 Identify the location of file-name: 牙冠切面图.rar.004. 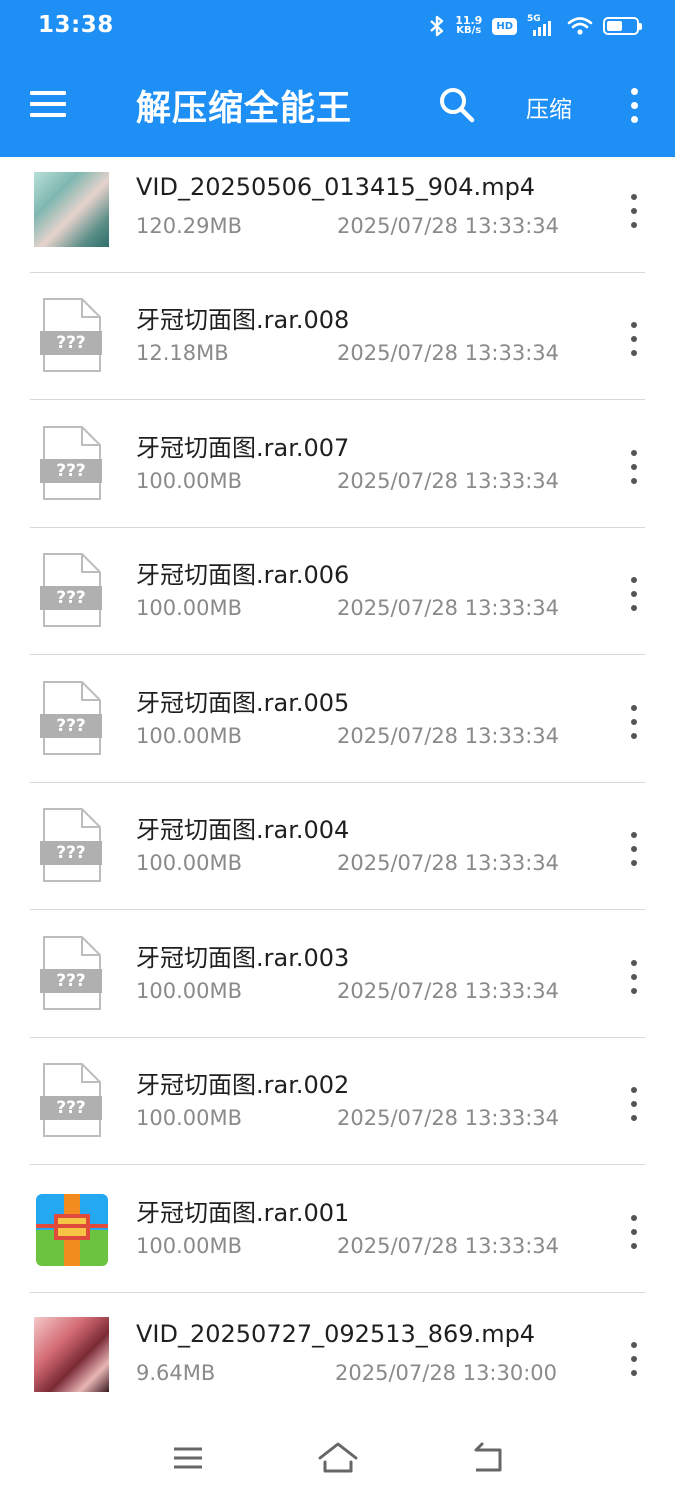
(243, 830).